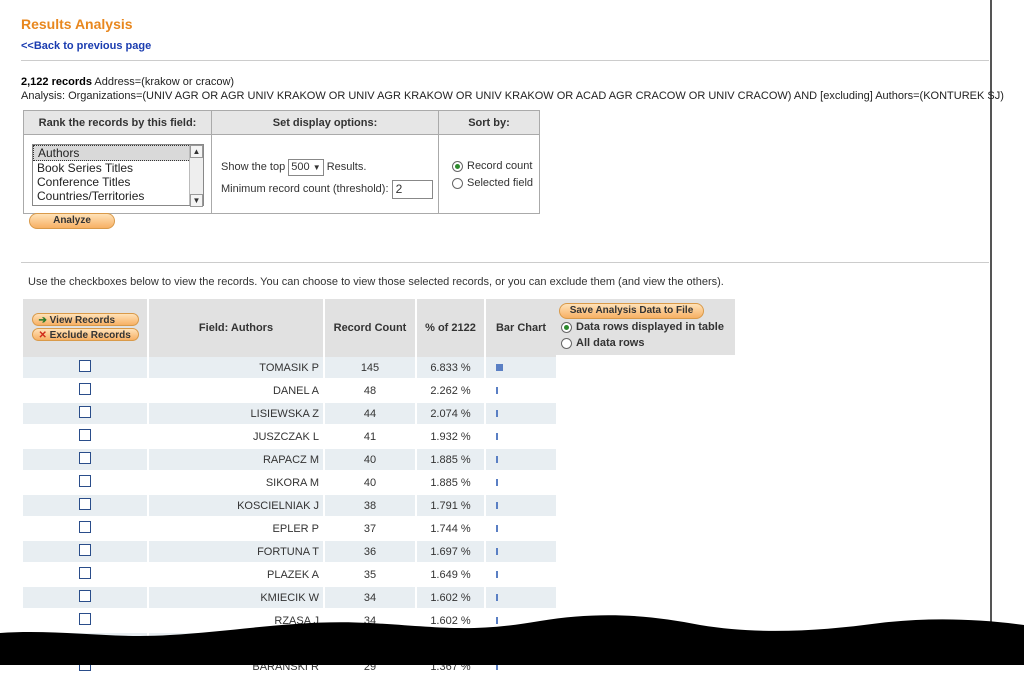  I want to click on torn-edge, so click(512, 640).